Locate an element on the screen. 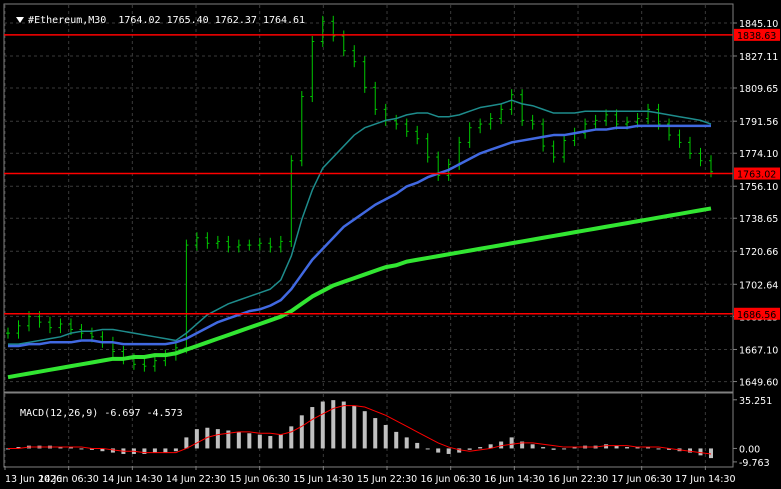  macd-y-tick-label: -9.763 is located at coordinates (754, 463).